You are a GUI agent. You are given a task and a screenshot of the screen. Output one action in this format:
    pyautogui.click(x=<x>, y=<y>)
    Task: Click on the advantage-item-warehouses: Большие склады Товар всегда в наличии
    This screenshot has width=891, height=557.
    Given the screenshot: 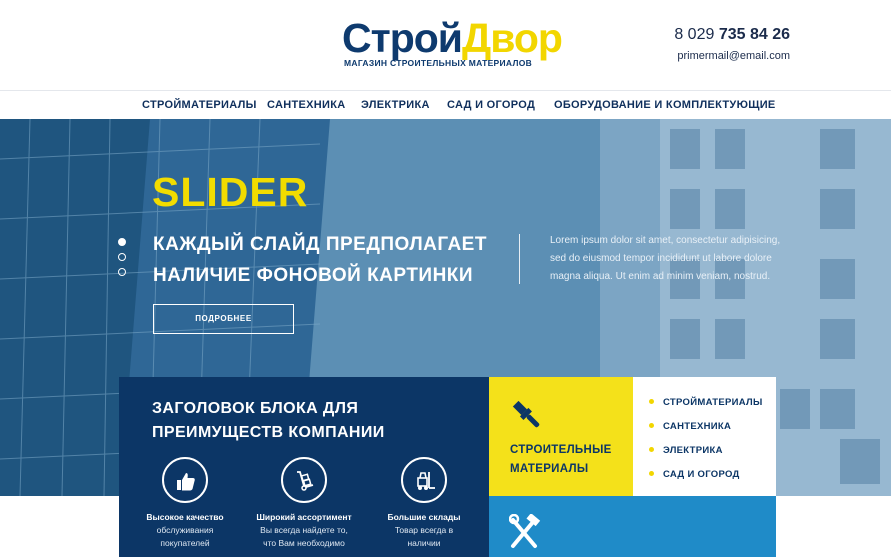 What is the action you would take?
    pyautogui.click(x=424, y=503)
    